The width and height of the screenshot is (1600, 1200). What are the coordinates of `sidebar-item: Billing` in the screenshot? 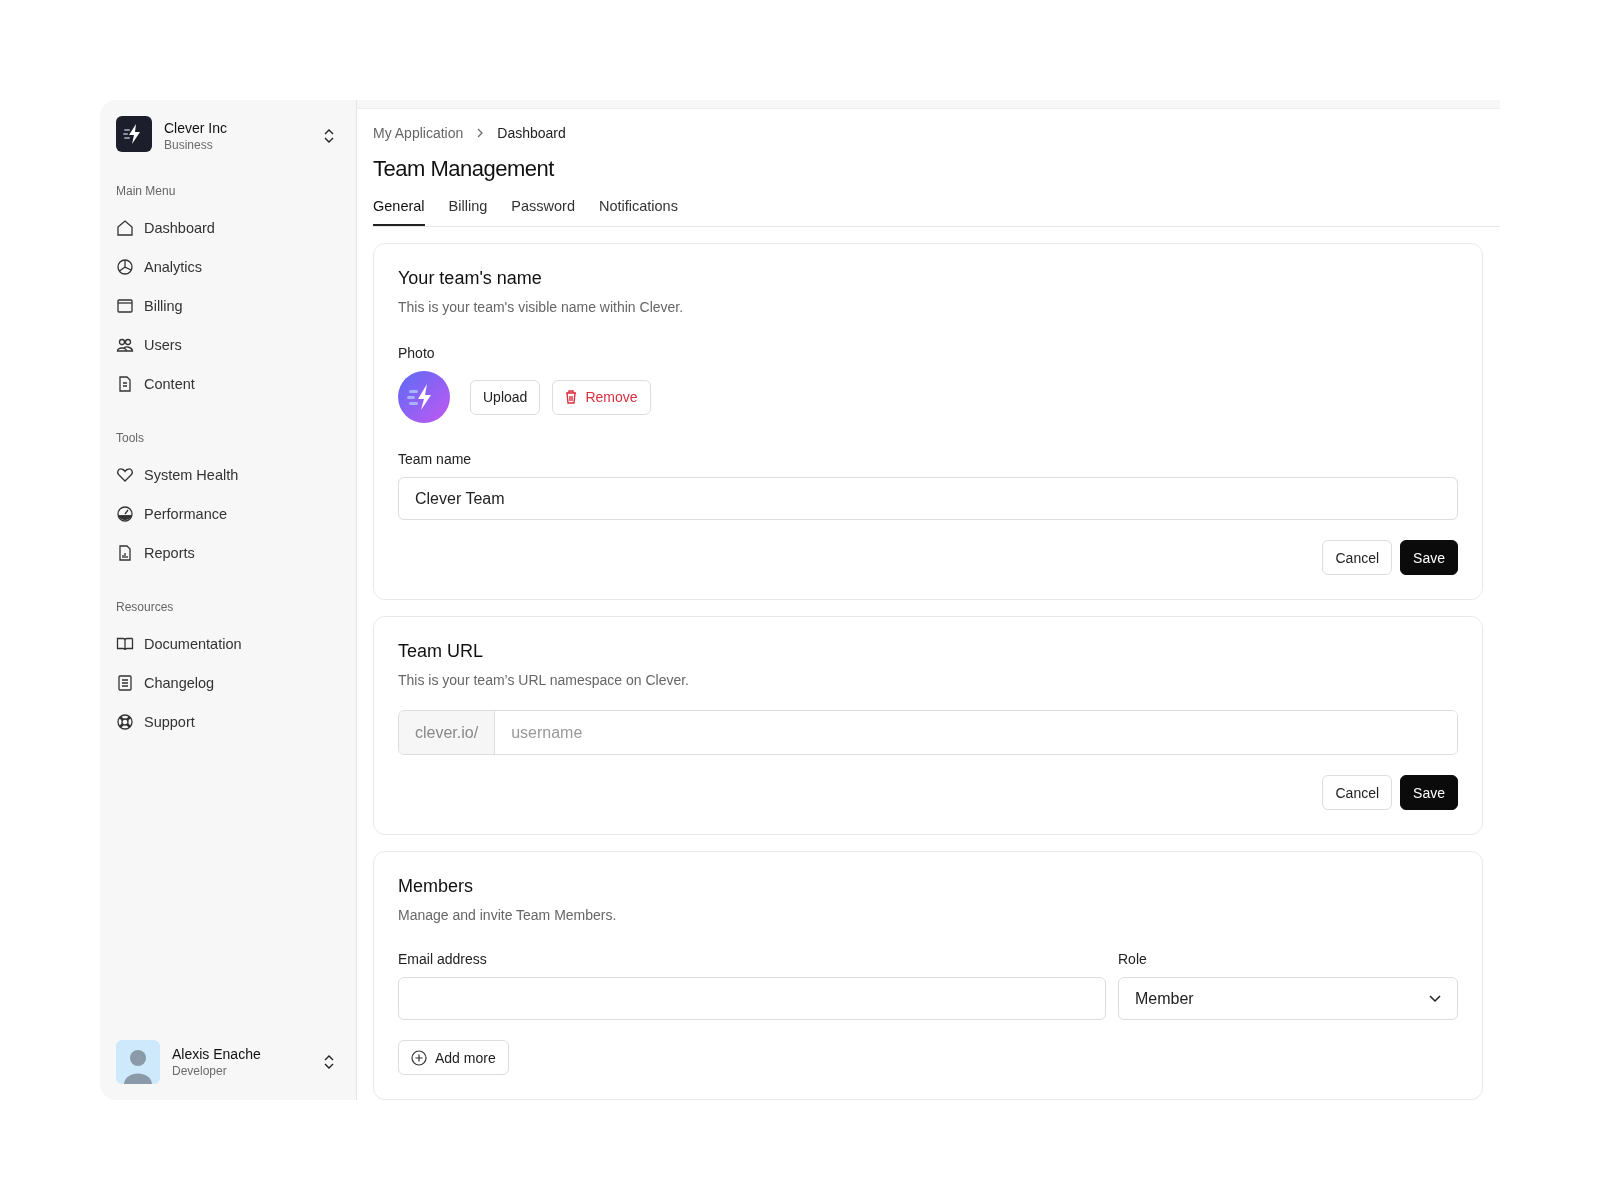 It's located at (228, 305).